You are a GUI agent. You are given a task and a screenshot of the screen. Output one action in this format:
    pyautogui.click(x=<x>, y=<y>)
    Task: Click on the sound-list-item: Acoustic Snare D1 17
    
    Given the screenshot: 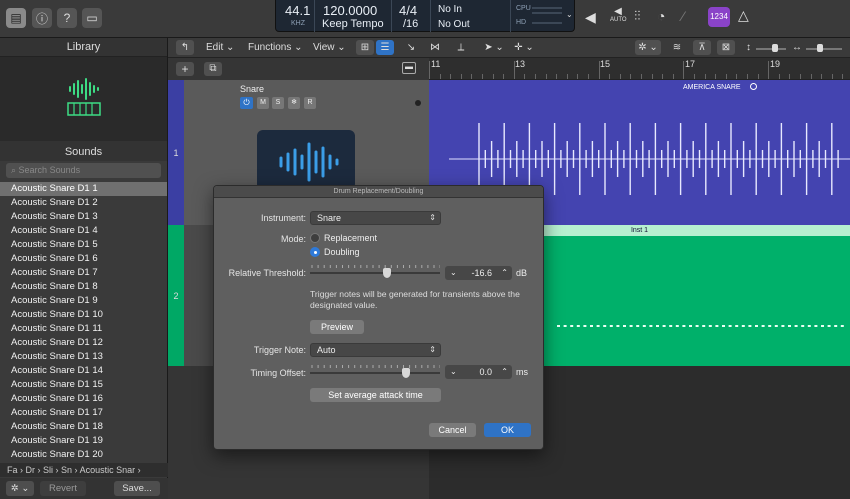 What is the action you would take?
    pyautogui.click(x=83, y=413)
    